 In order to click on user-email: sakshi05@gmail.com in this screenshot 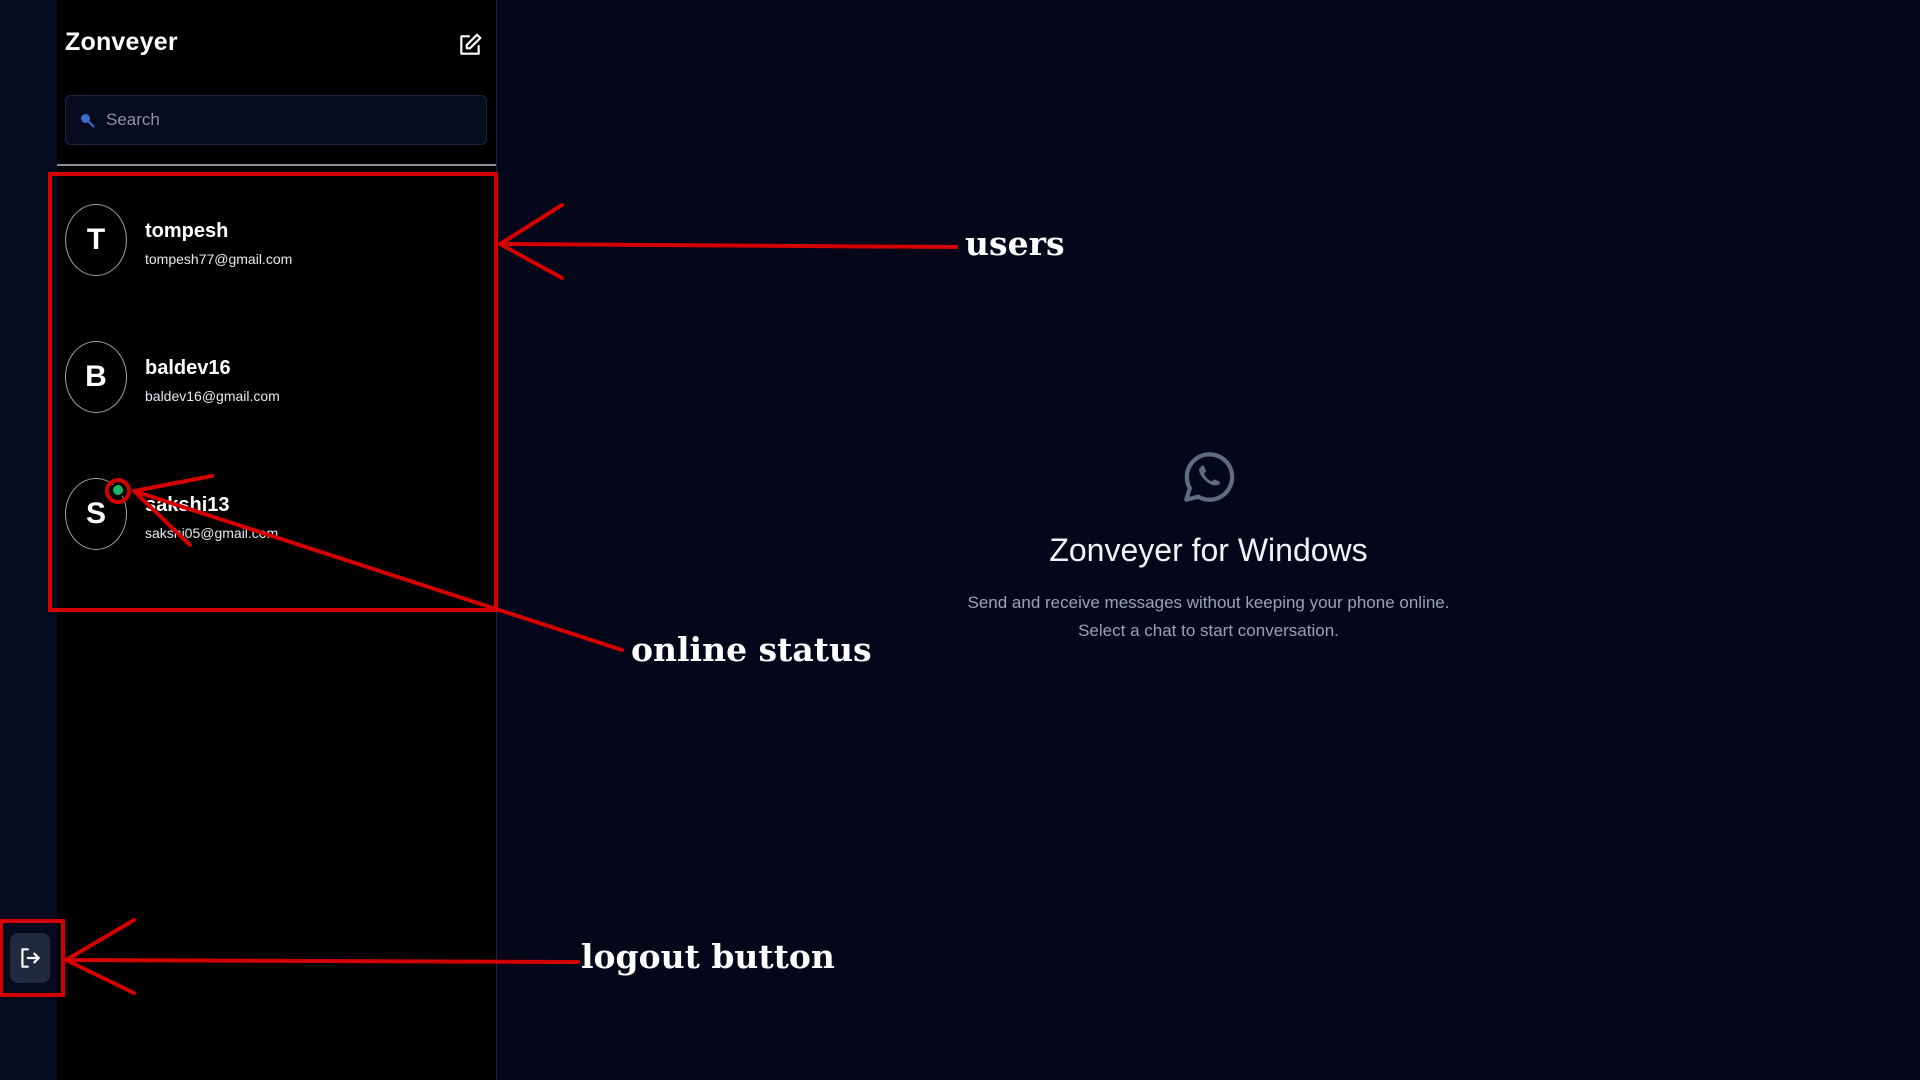, I will do `click(212, 533)`.